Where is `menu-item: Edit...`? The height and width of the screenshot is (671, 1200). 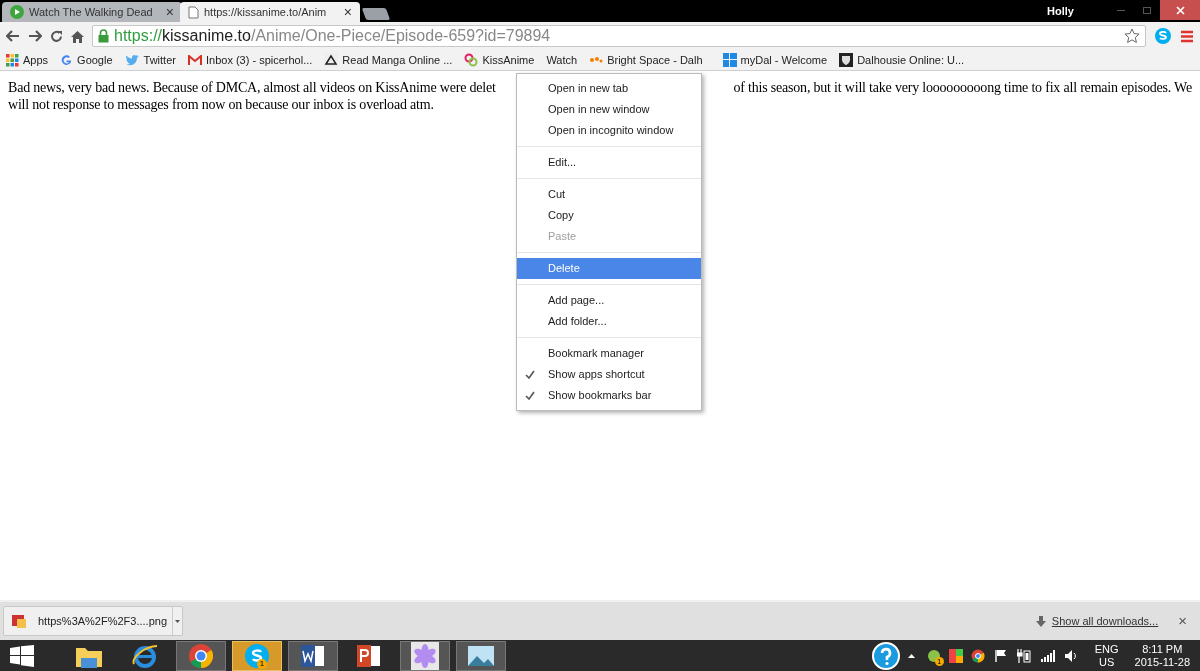 menu-item: Edit... is located at coordinates (609, 162).